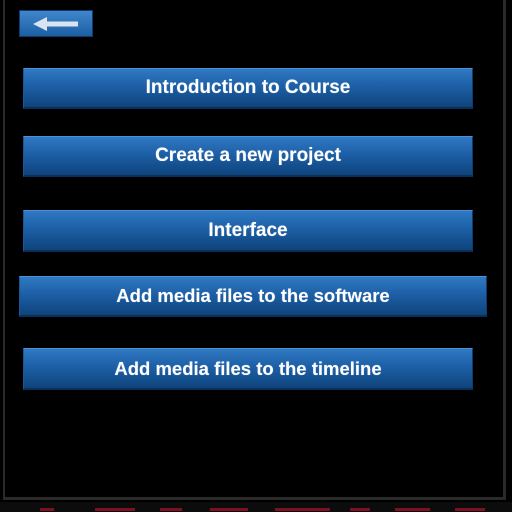 The width and height of the screenshot is (512, 512). I want to click on menu-item-label: Add media files to the software, so click(253, 295).